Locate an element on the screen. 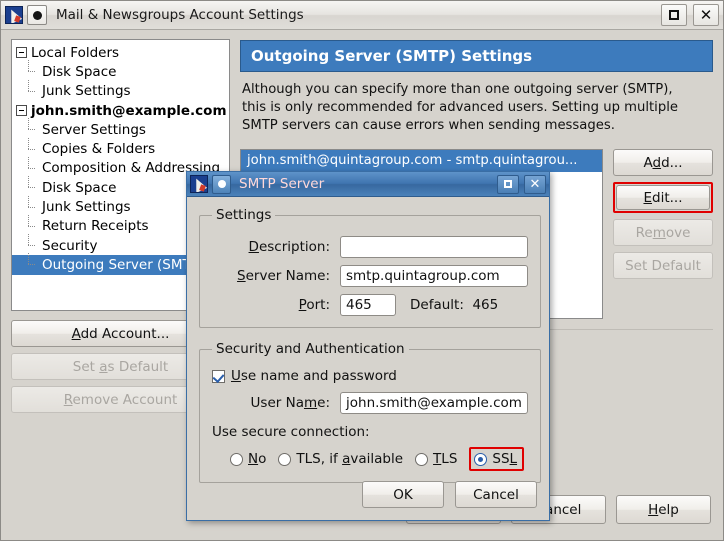  user-name-input: john.smith@example.com is located at coordinates (434, 403).